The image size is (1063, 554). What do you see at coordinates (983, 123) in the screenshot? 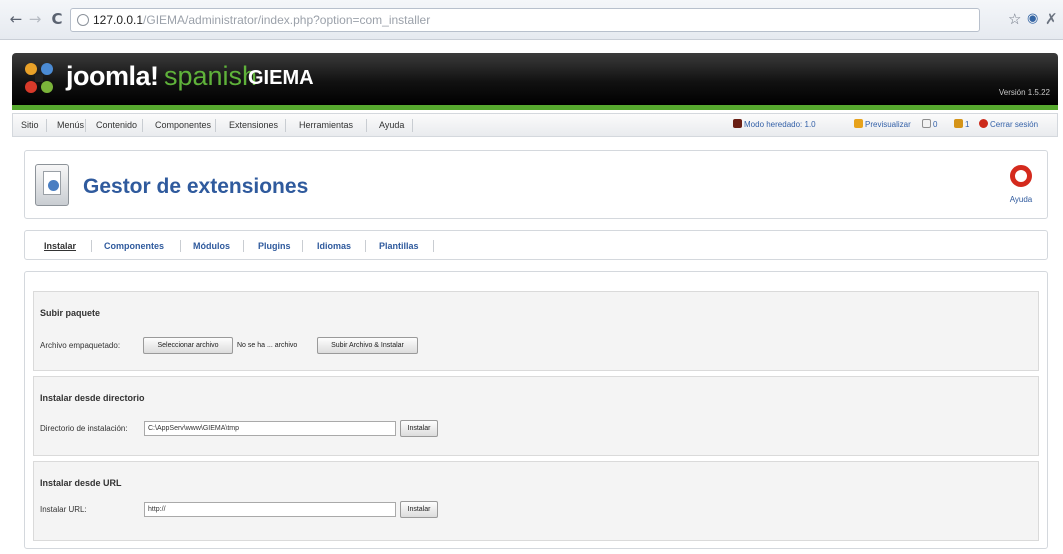
I see `logout-icon` at bounding box center [983, 123].